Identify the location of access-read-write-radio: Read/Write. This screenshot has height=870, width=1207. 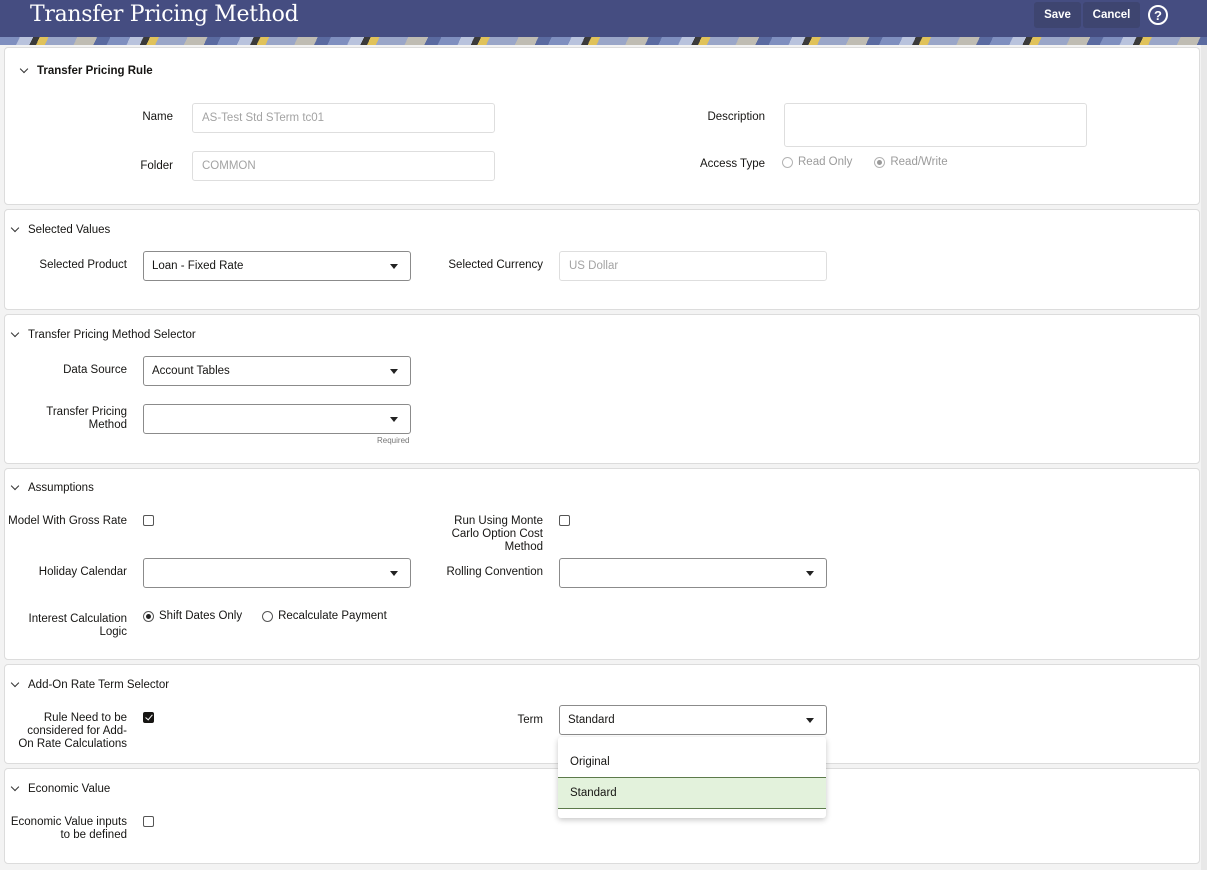
(911, 162).